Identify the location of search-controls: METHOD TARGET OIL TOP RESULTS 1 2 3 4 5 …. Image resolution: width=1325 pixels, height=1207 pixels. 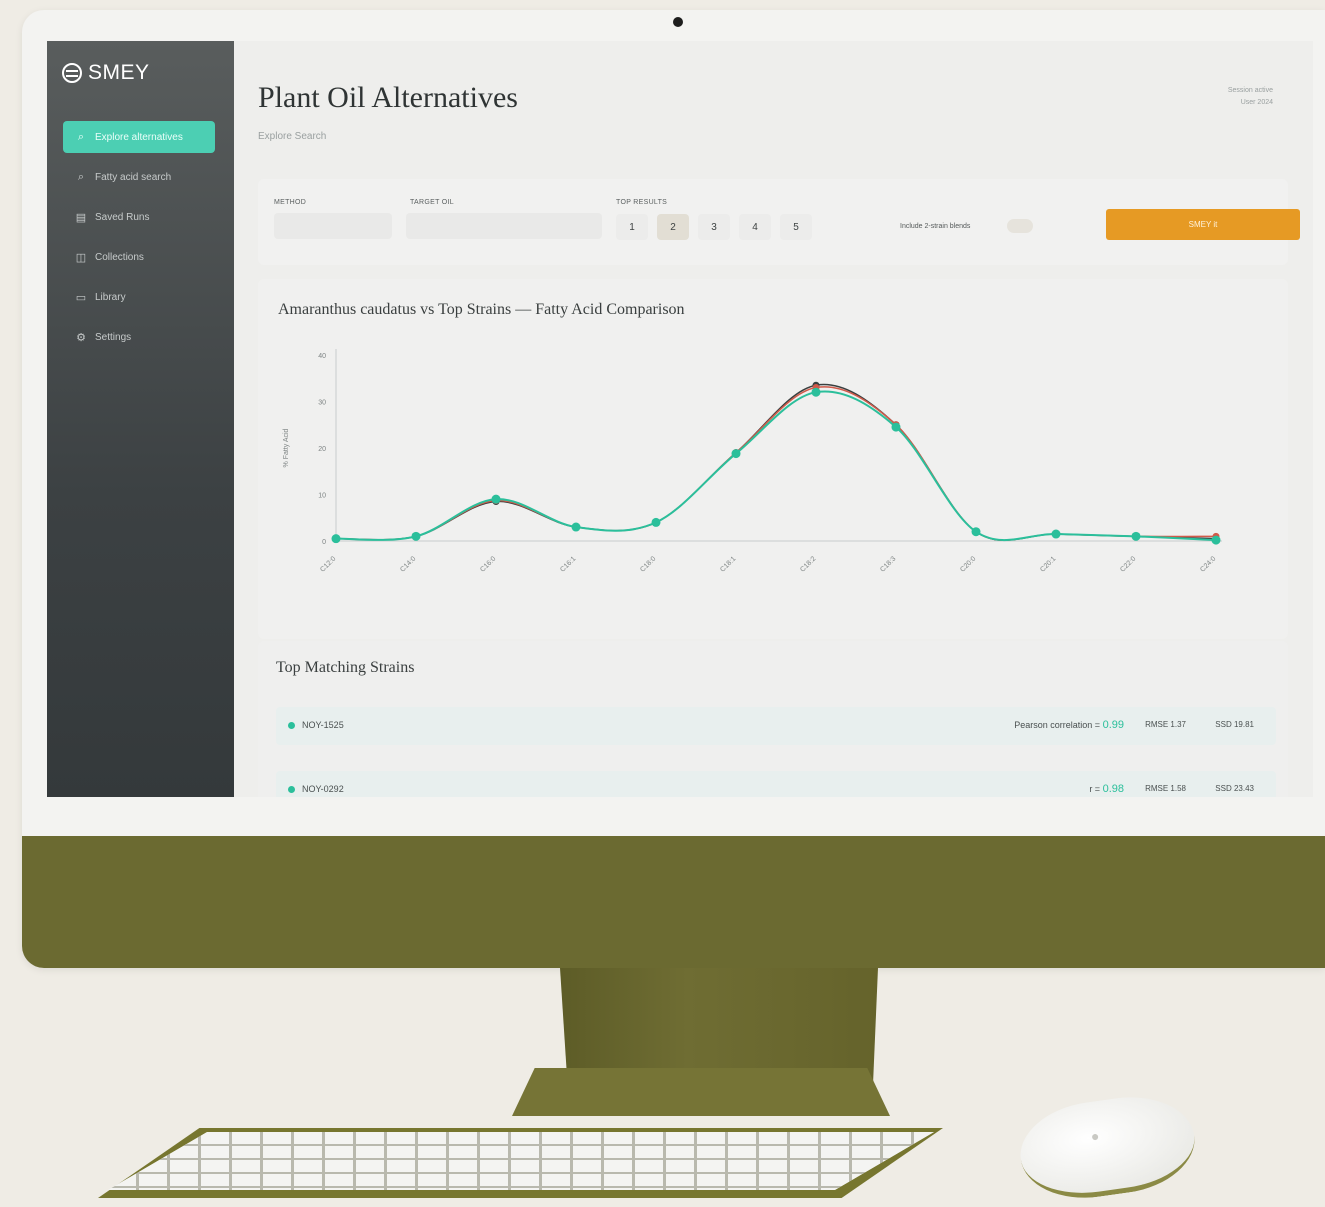
(779, 222).